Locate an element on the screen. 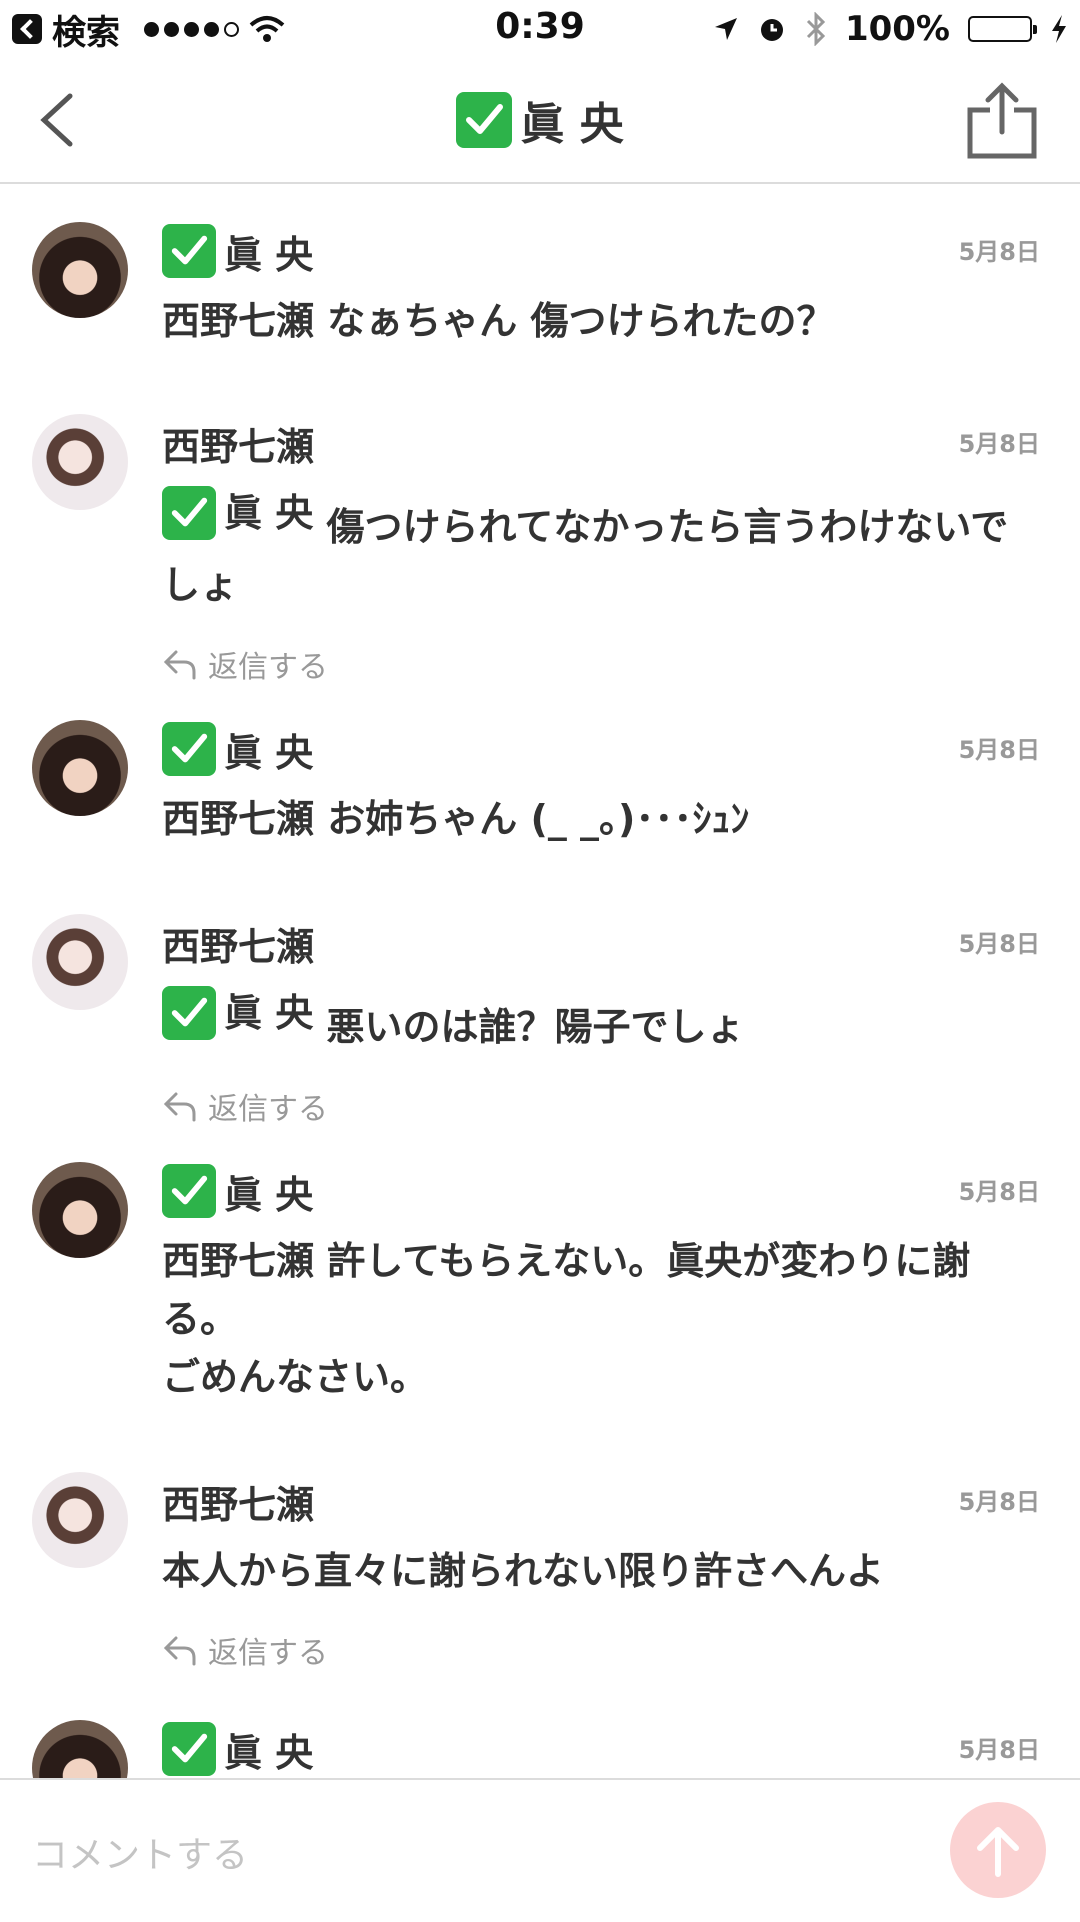 This screenshot has width=1080, height=1922. battery-icon is located at coordinates (1002, 29).